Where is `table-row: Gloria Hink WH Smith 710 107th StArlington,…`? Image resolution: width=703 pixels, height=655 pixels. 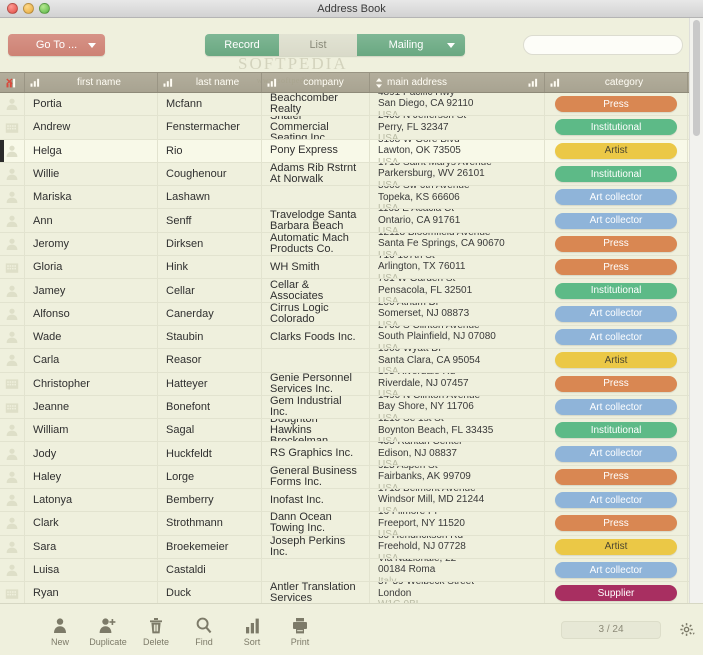
table-row: Gloria Hink WH Smith 710 107th StArlington,… is located at coordinates (351, 268).